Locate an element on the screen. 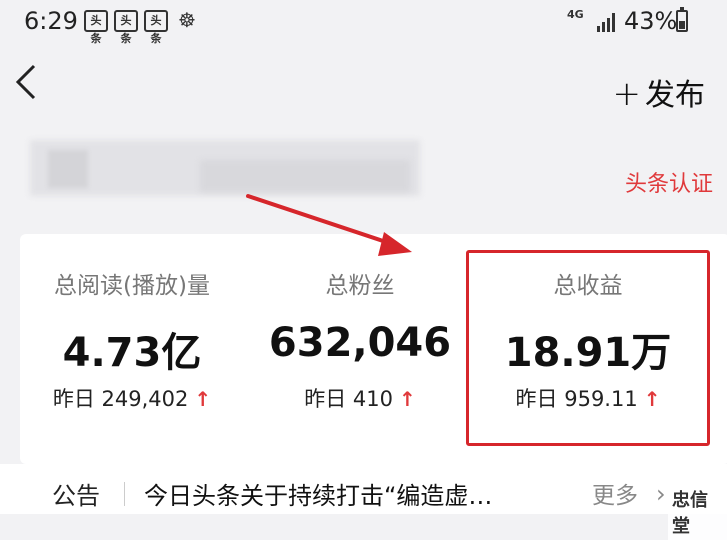 The image size is (727, 540). stat-yesterday-fans: 昨日 410 ↑ is located at coordinates (360, 398).